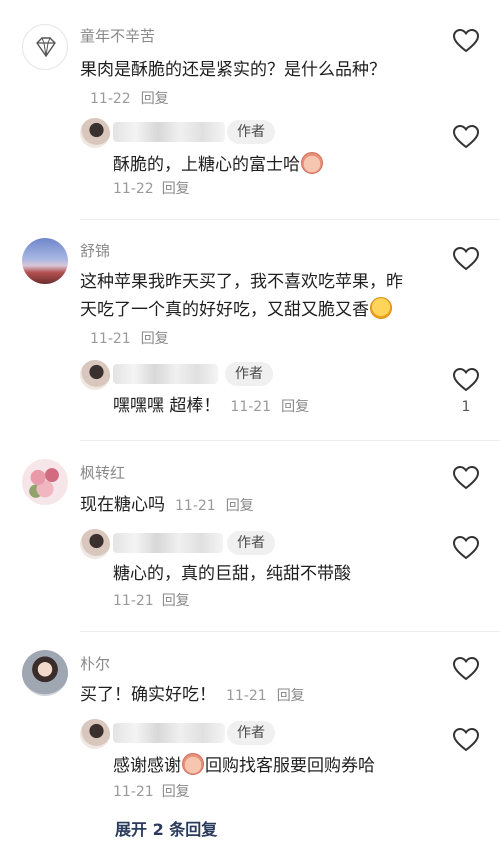 This screenshot has width=500, height=849. What do you see at coordinates (95, 663) in the screenshot?
I see `username: 朴尔` at bounding box center [95, 663].